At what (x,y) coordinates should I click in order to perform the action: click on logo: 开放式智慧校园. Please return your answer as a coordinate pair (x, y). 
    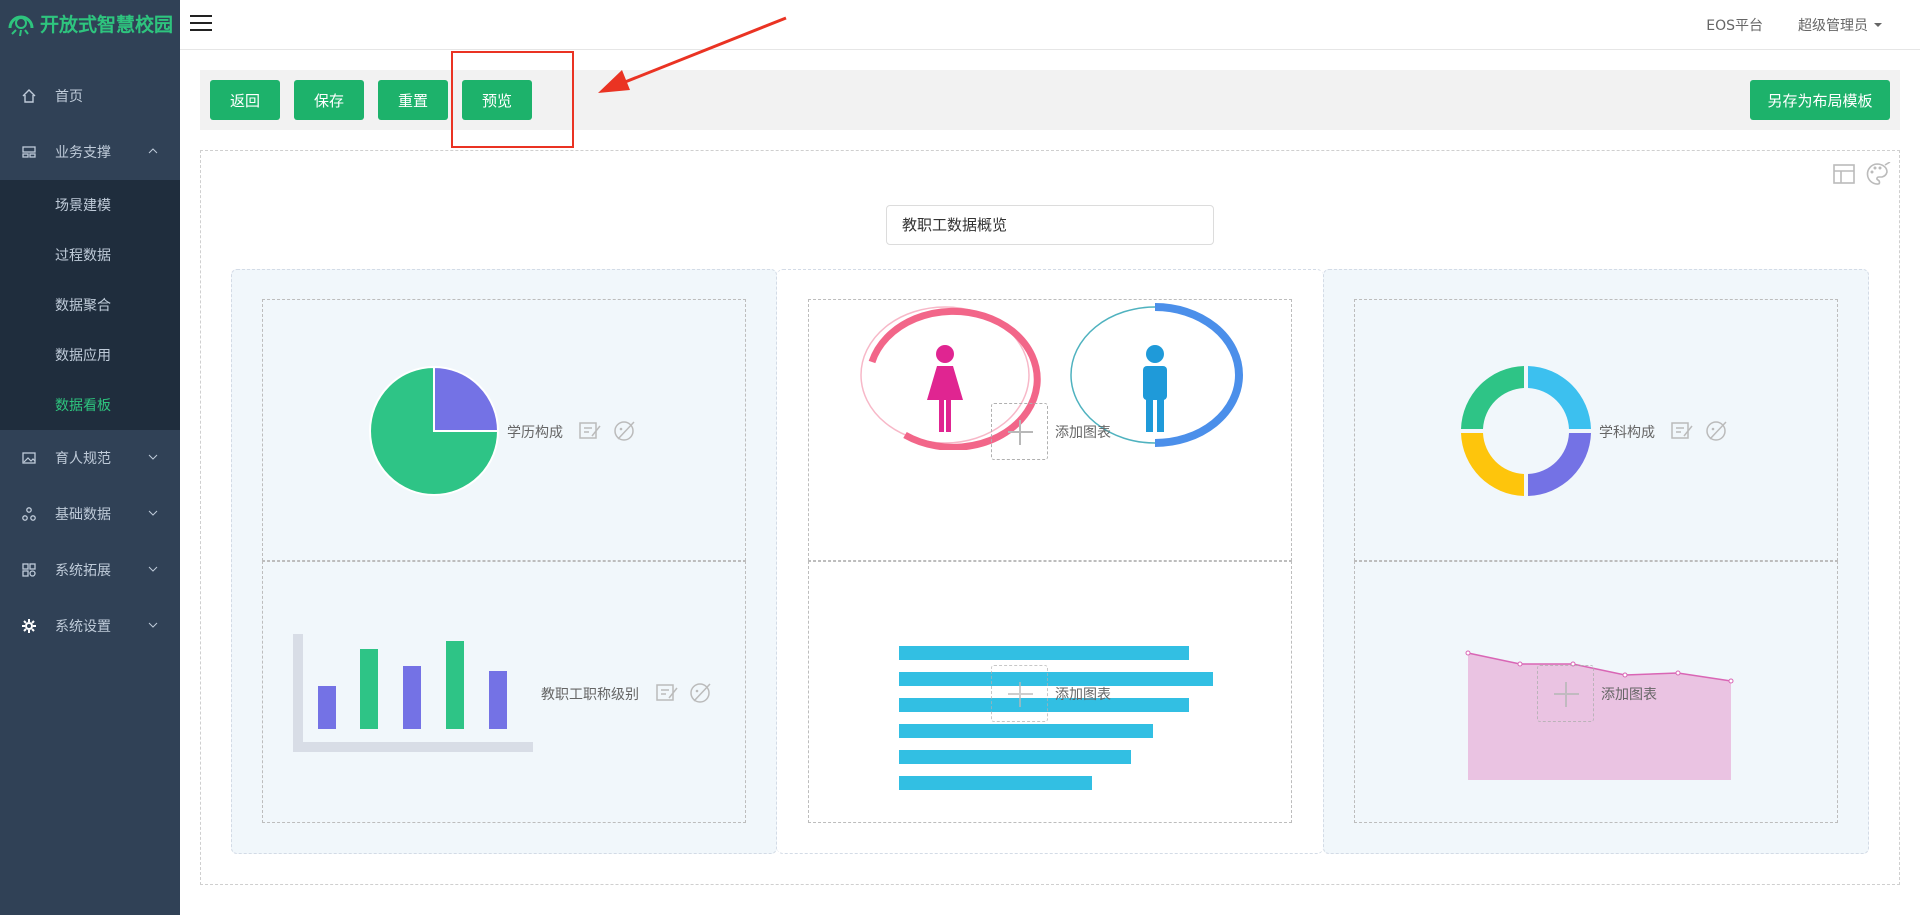
    Looking at the image, I should click on (90, 23).